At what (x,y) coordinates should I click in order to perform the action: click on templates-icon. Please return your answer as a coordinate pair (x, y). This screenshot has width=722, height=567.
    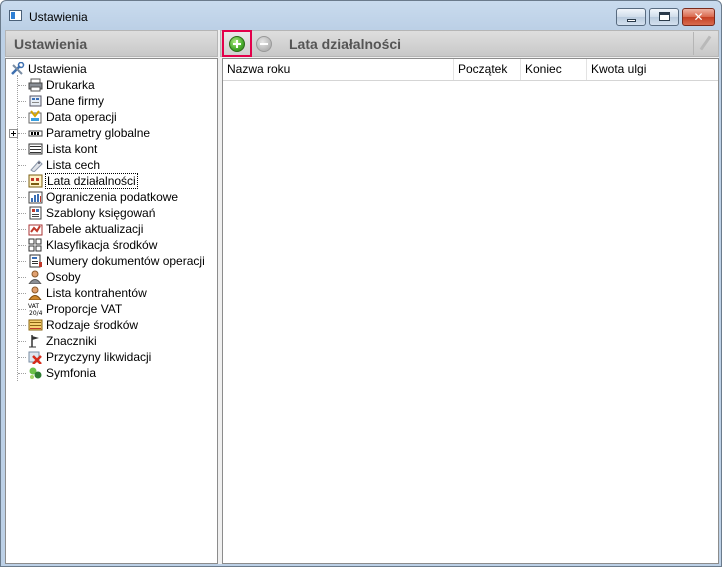
    Looking at the image, I should click on (35, 213).